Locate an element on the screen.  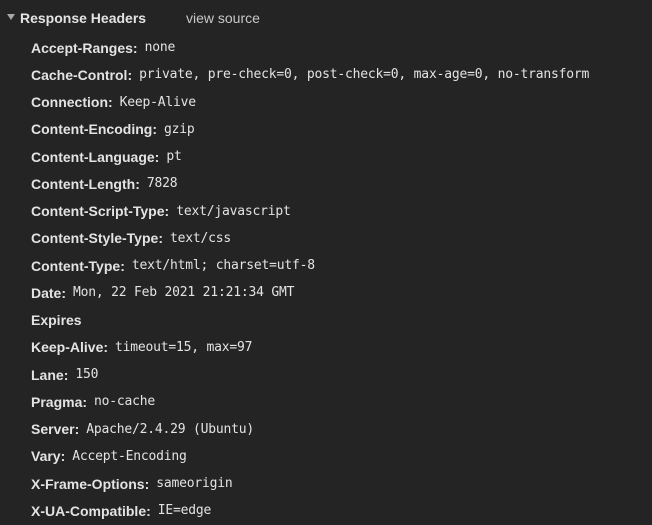
header-row: Content-Language: pt is located at coordinates (326, 156).